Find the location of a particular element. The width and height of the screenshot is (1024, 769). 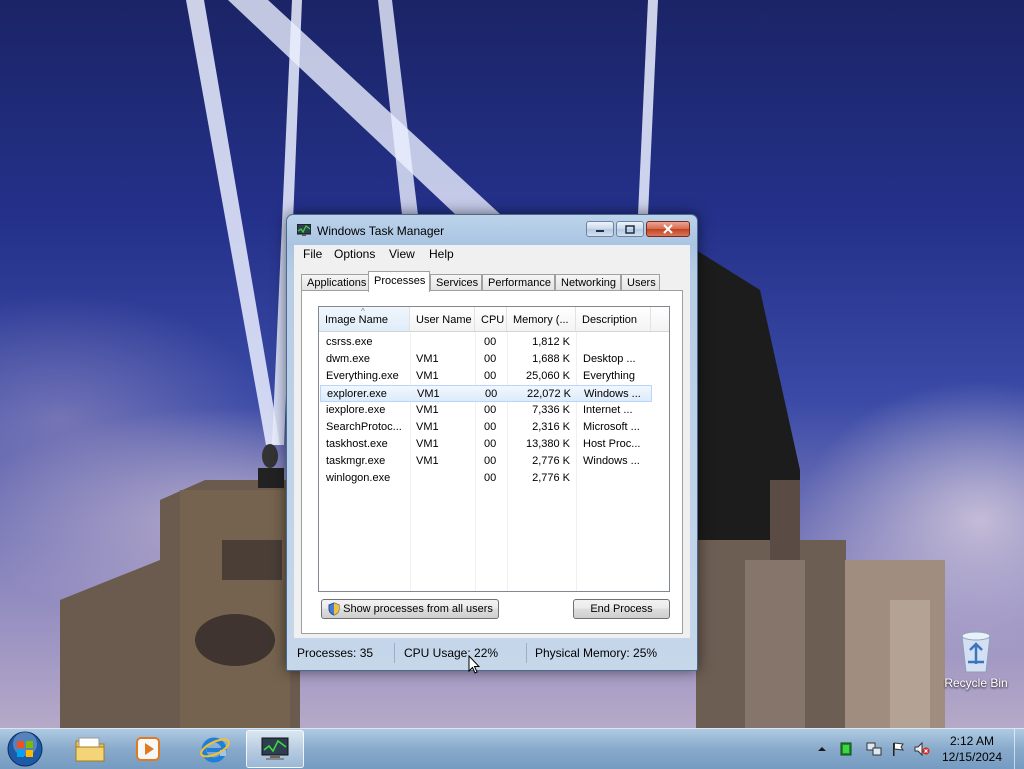

process-memory: 25,060 K is located at coordinates (547, 376).